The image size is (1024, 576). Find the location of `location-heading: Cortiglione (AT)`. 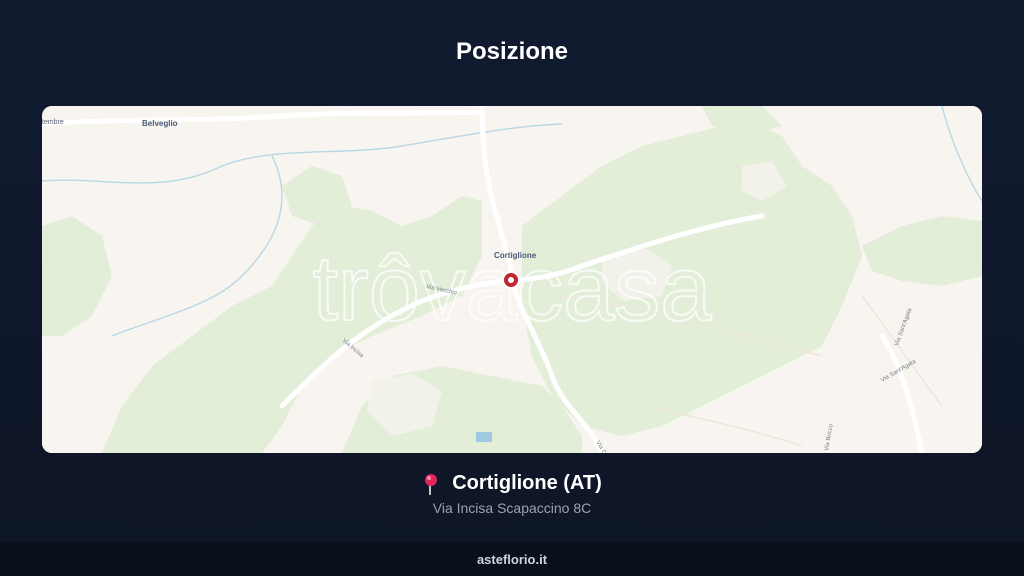

location-heading: Cortiglione (AT) is located at coordinates (512, 483).